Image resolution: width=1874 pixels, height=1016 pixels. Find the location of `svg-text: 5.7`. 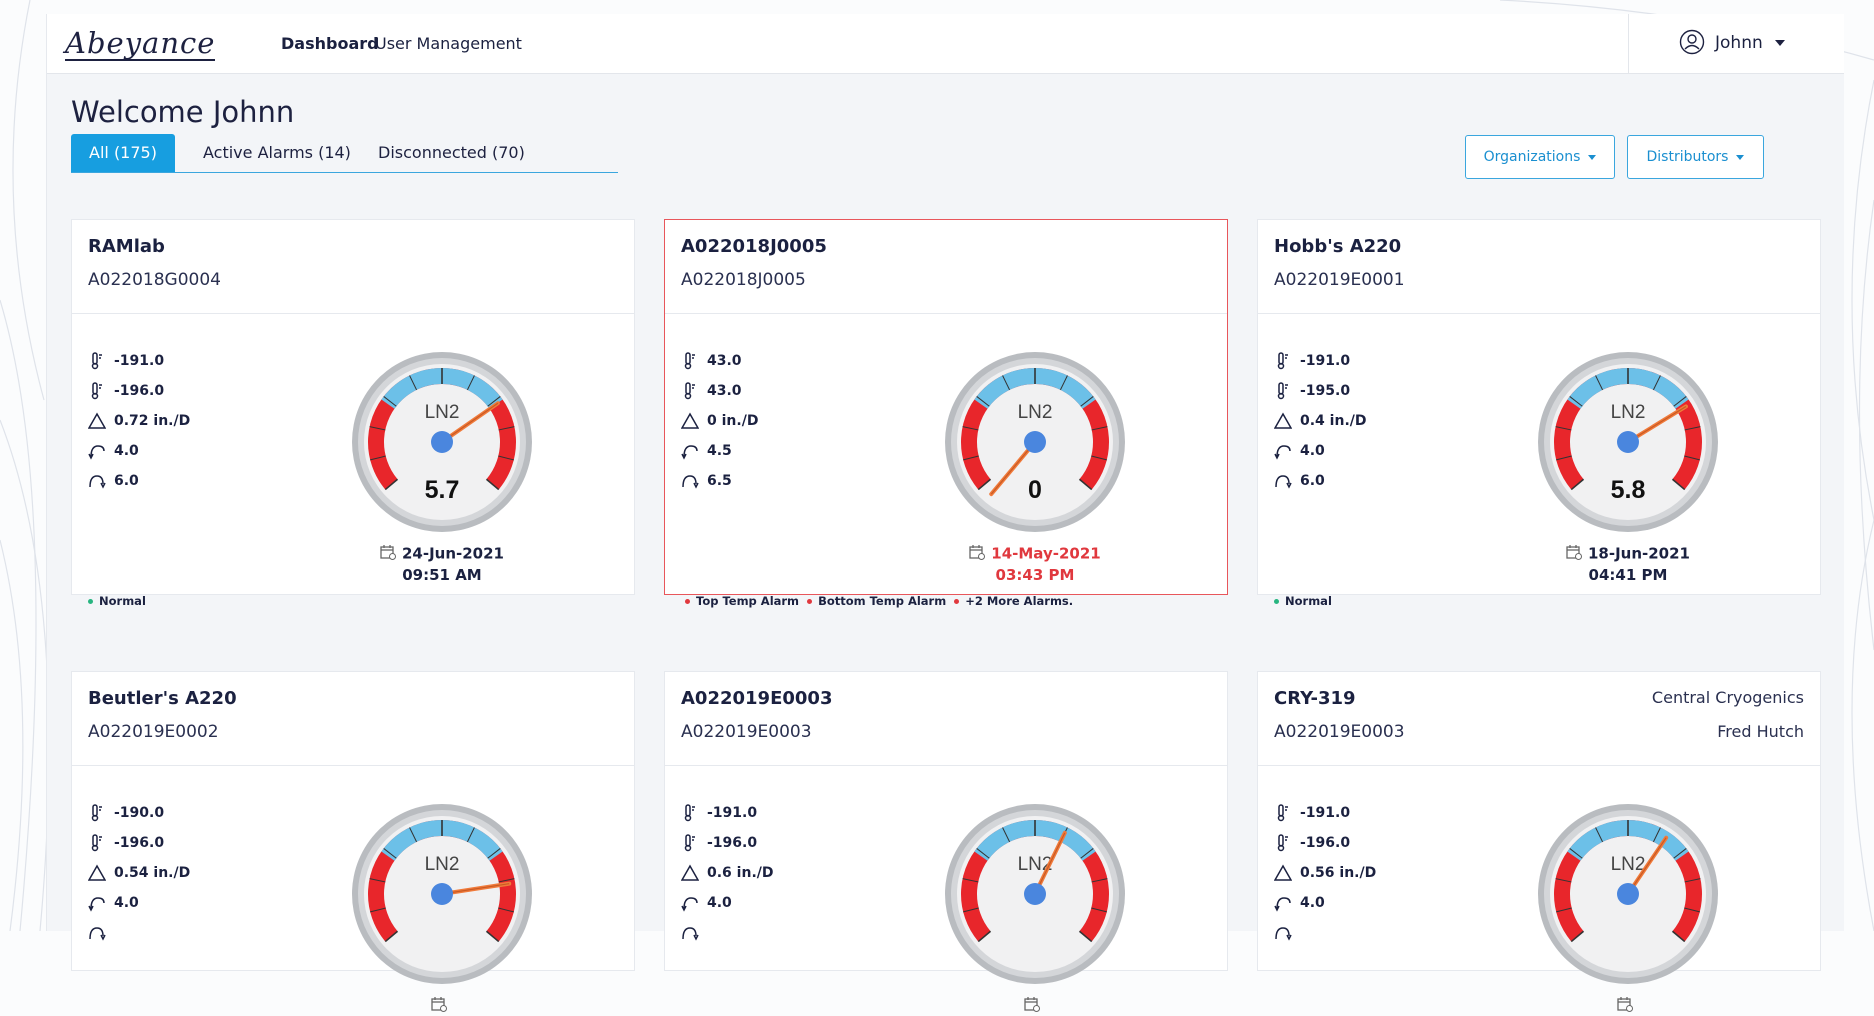

svg-text: 5.7 is located at coordinates (442, 490).